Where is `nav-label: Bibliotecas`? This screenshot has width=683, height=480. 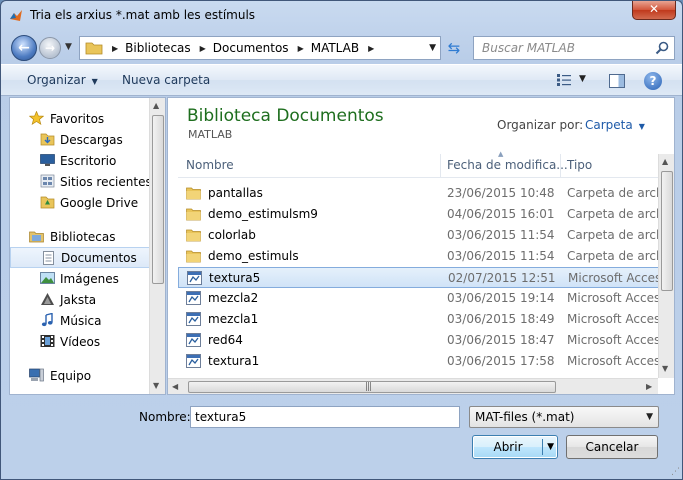 nav-label: Bibliotecas is located at coordinates (83, 236).